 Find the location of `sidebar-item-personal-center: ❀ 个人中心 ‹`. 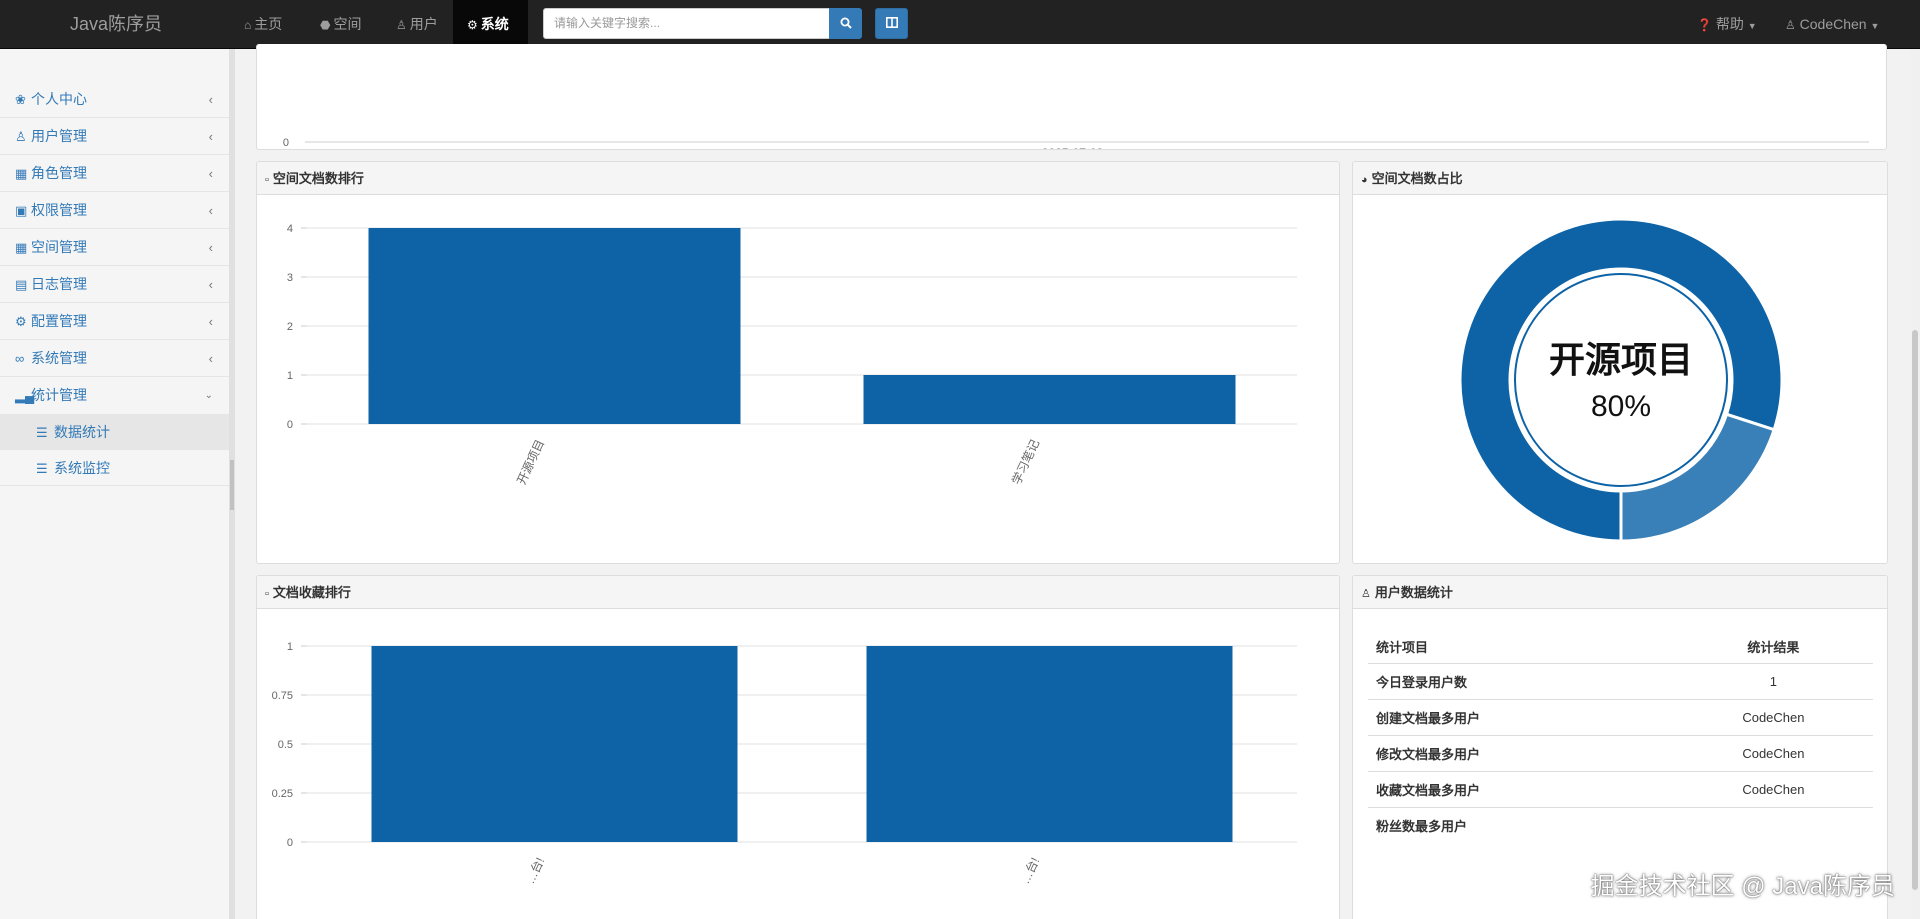

sidebar-item-personal-center: ❀ 个人中心 ‹ is located at coordinates (114, 99).